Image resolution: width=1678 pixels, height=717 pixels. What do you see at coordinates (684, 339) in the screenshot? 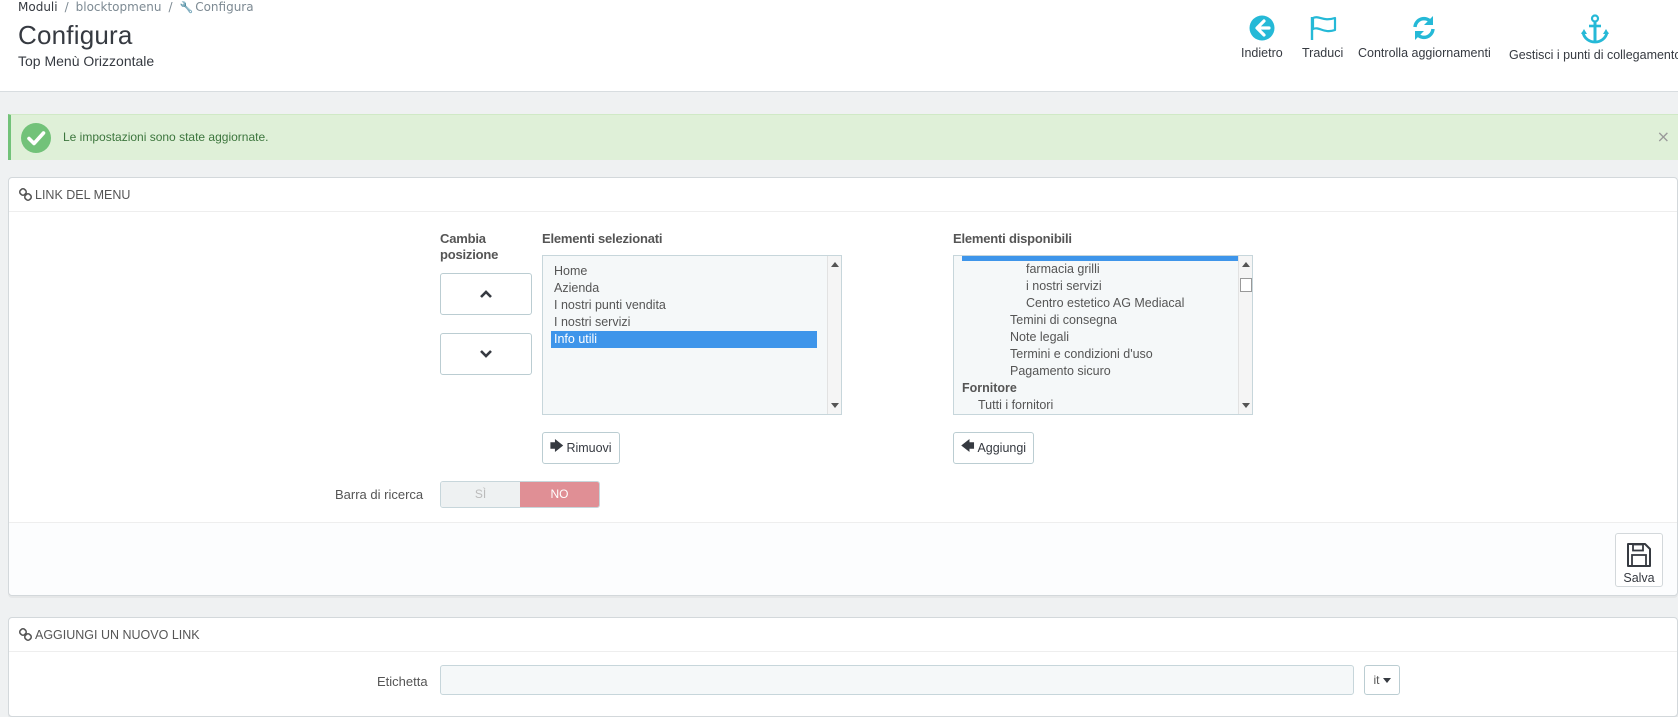
I see `selected-list-item: Info utili` at bounding box center [684, 339].